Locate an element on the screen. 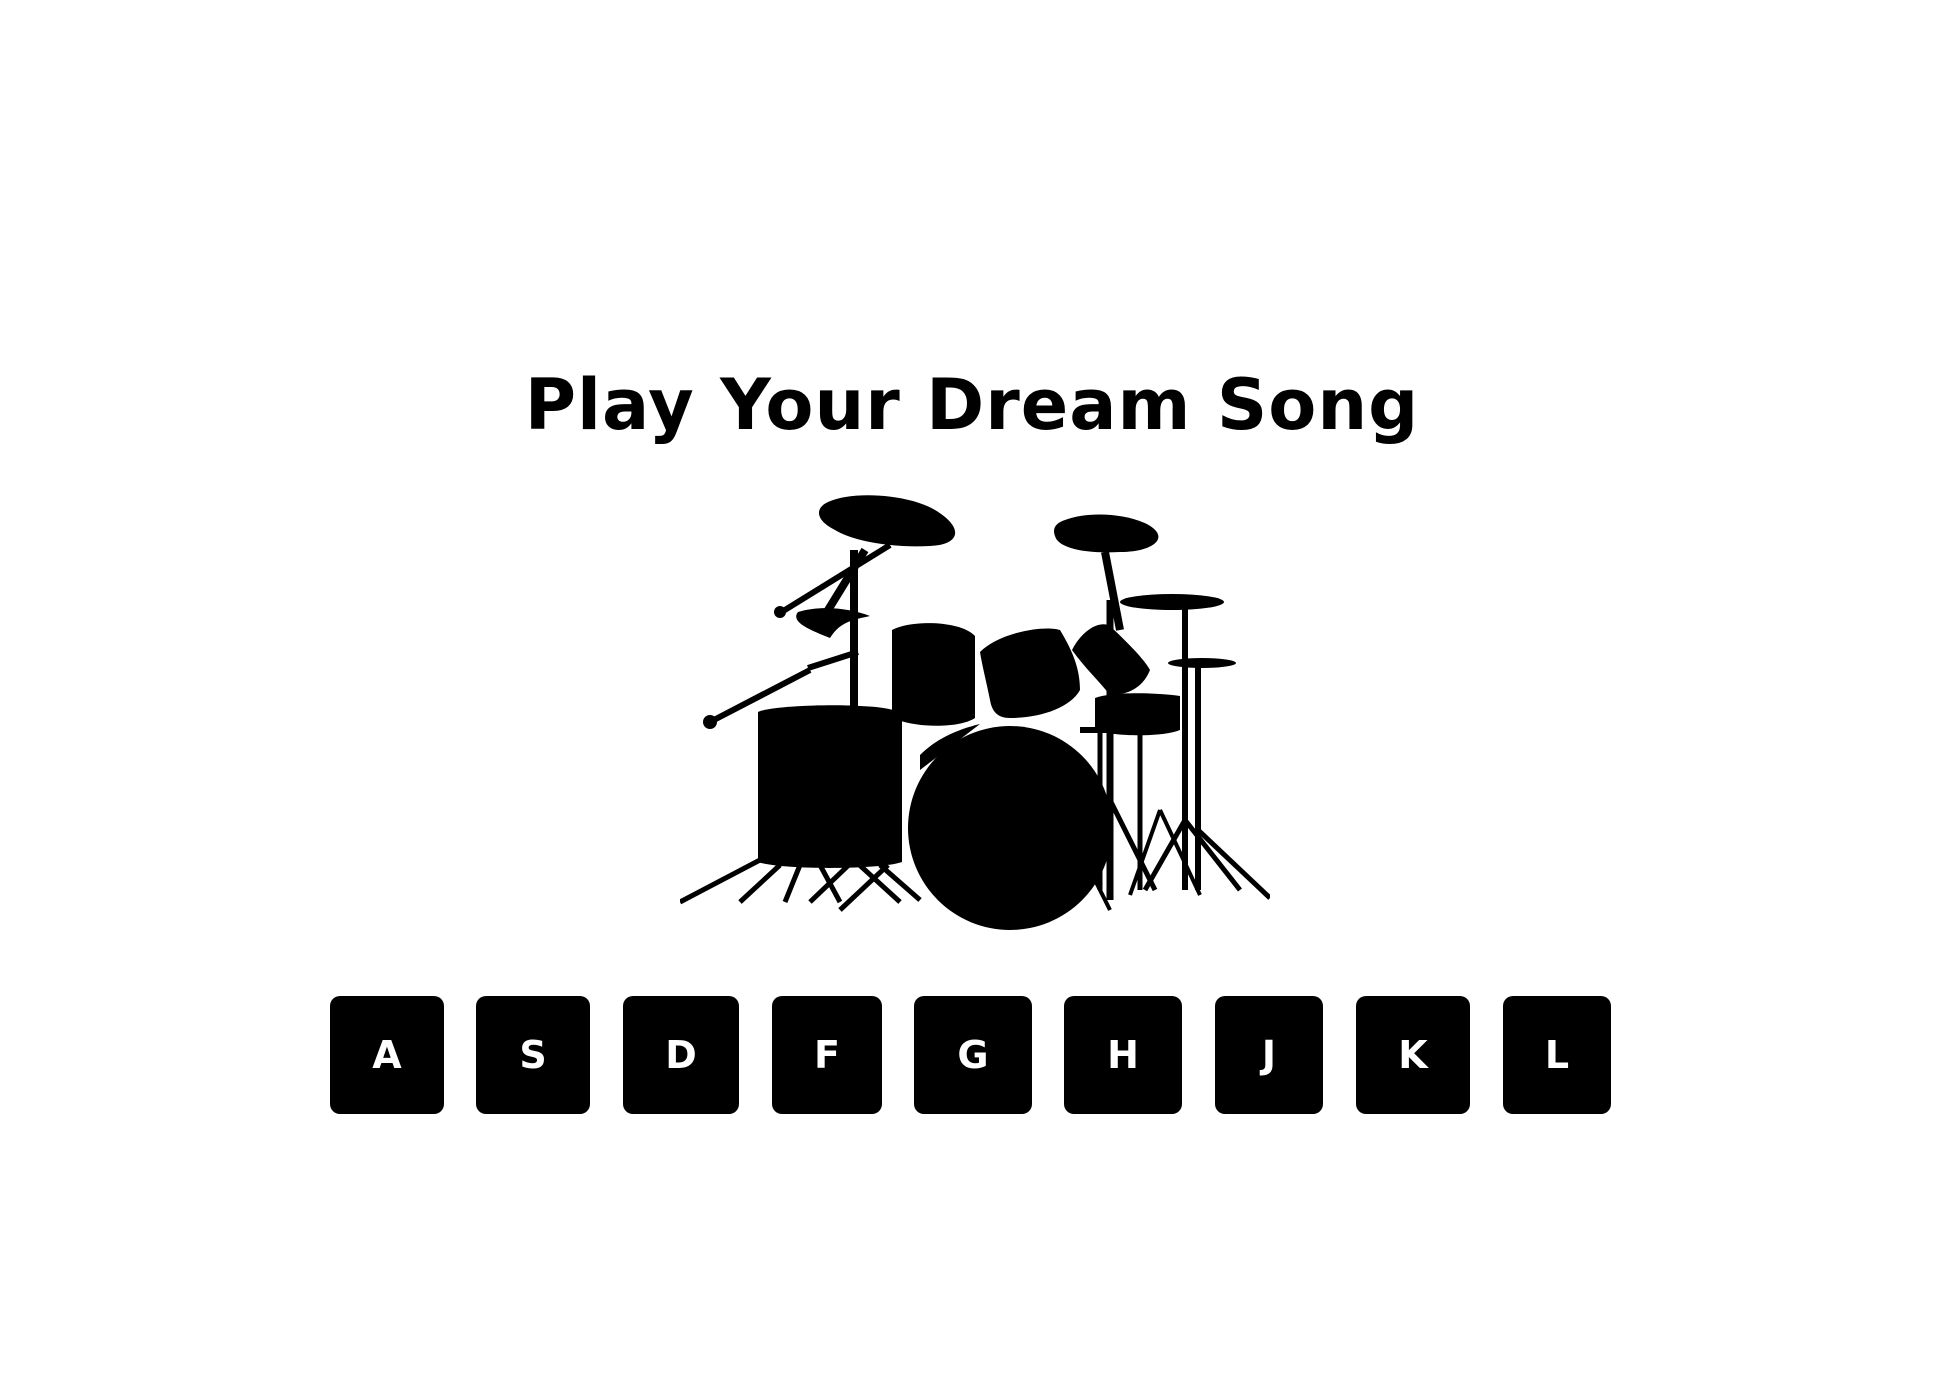  left-crash-cymbal is located at coordinates (887, 521).